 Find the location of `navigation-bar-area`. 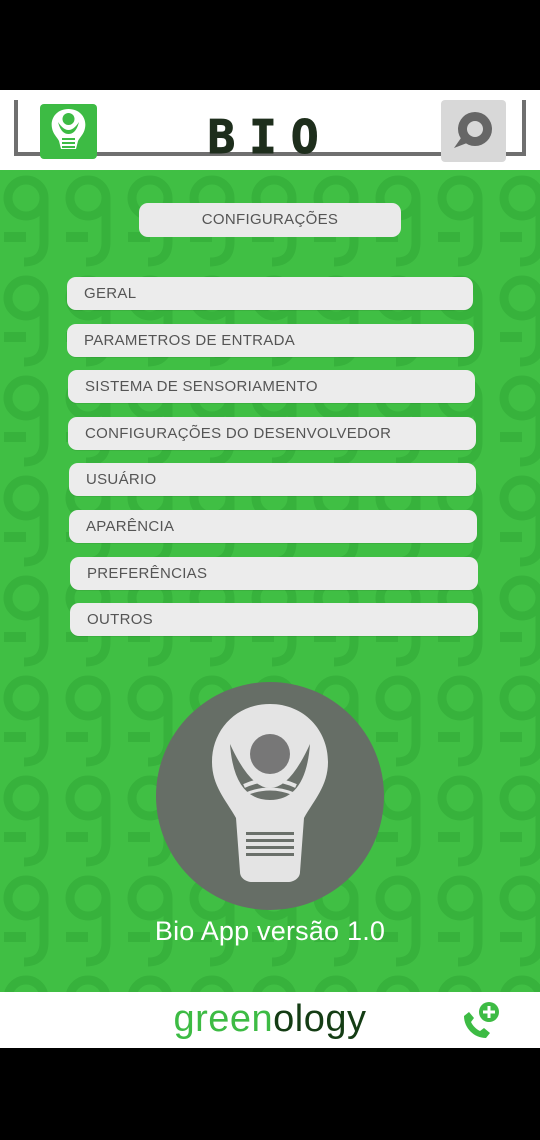

navigation-bar-area is located at coordinates (270, 1094).